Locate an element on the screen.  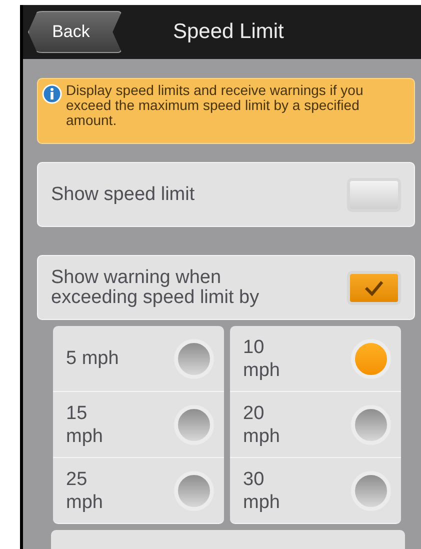
setting-row: Show warning when exceeding speed limit by is located at coordinates (226, 287).